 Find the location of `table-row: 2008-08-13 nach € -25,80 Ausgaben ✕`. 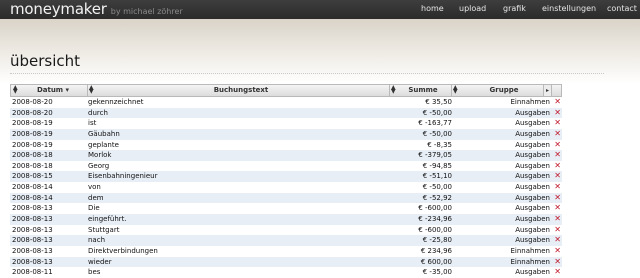

table-row: 2008-08-13 nach € -25,80 Ausgaben ✕ is located at coordinates (286, 240).